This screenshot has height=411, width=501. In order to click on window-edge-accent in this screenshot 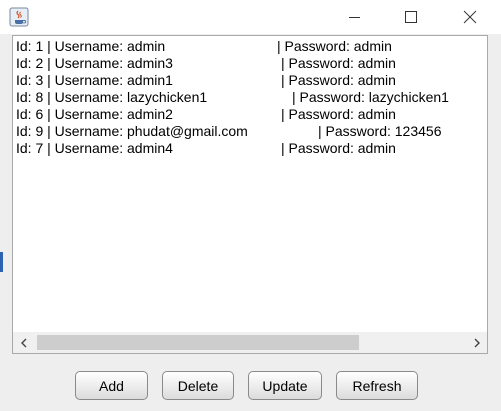, I will do `click(1, 262)`.